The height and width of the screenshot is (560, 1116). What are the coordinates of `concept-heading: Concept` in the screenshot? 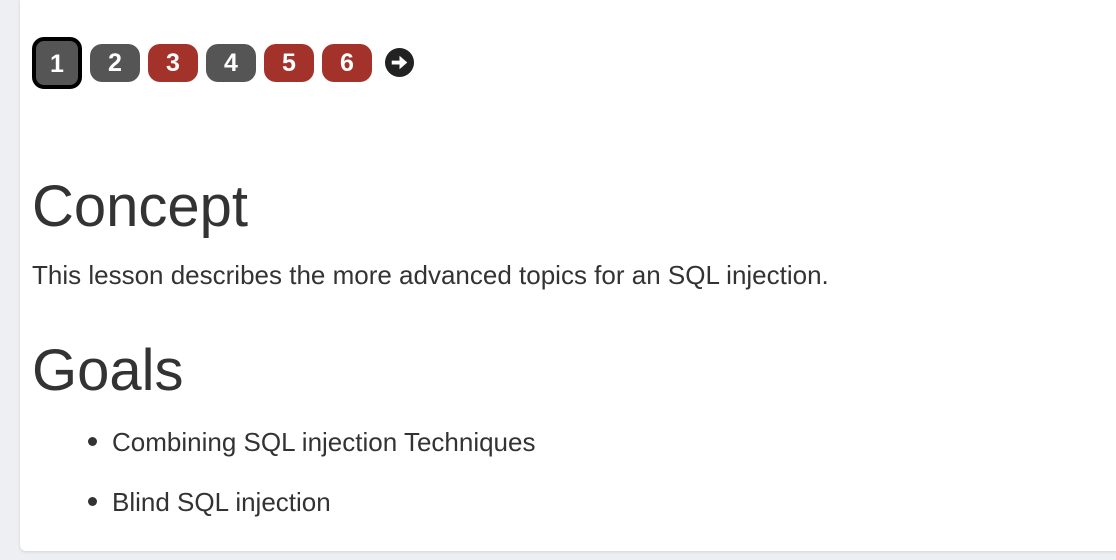 It's located at (140, 206).